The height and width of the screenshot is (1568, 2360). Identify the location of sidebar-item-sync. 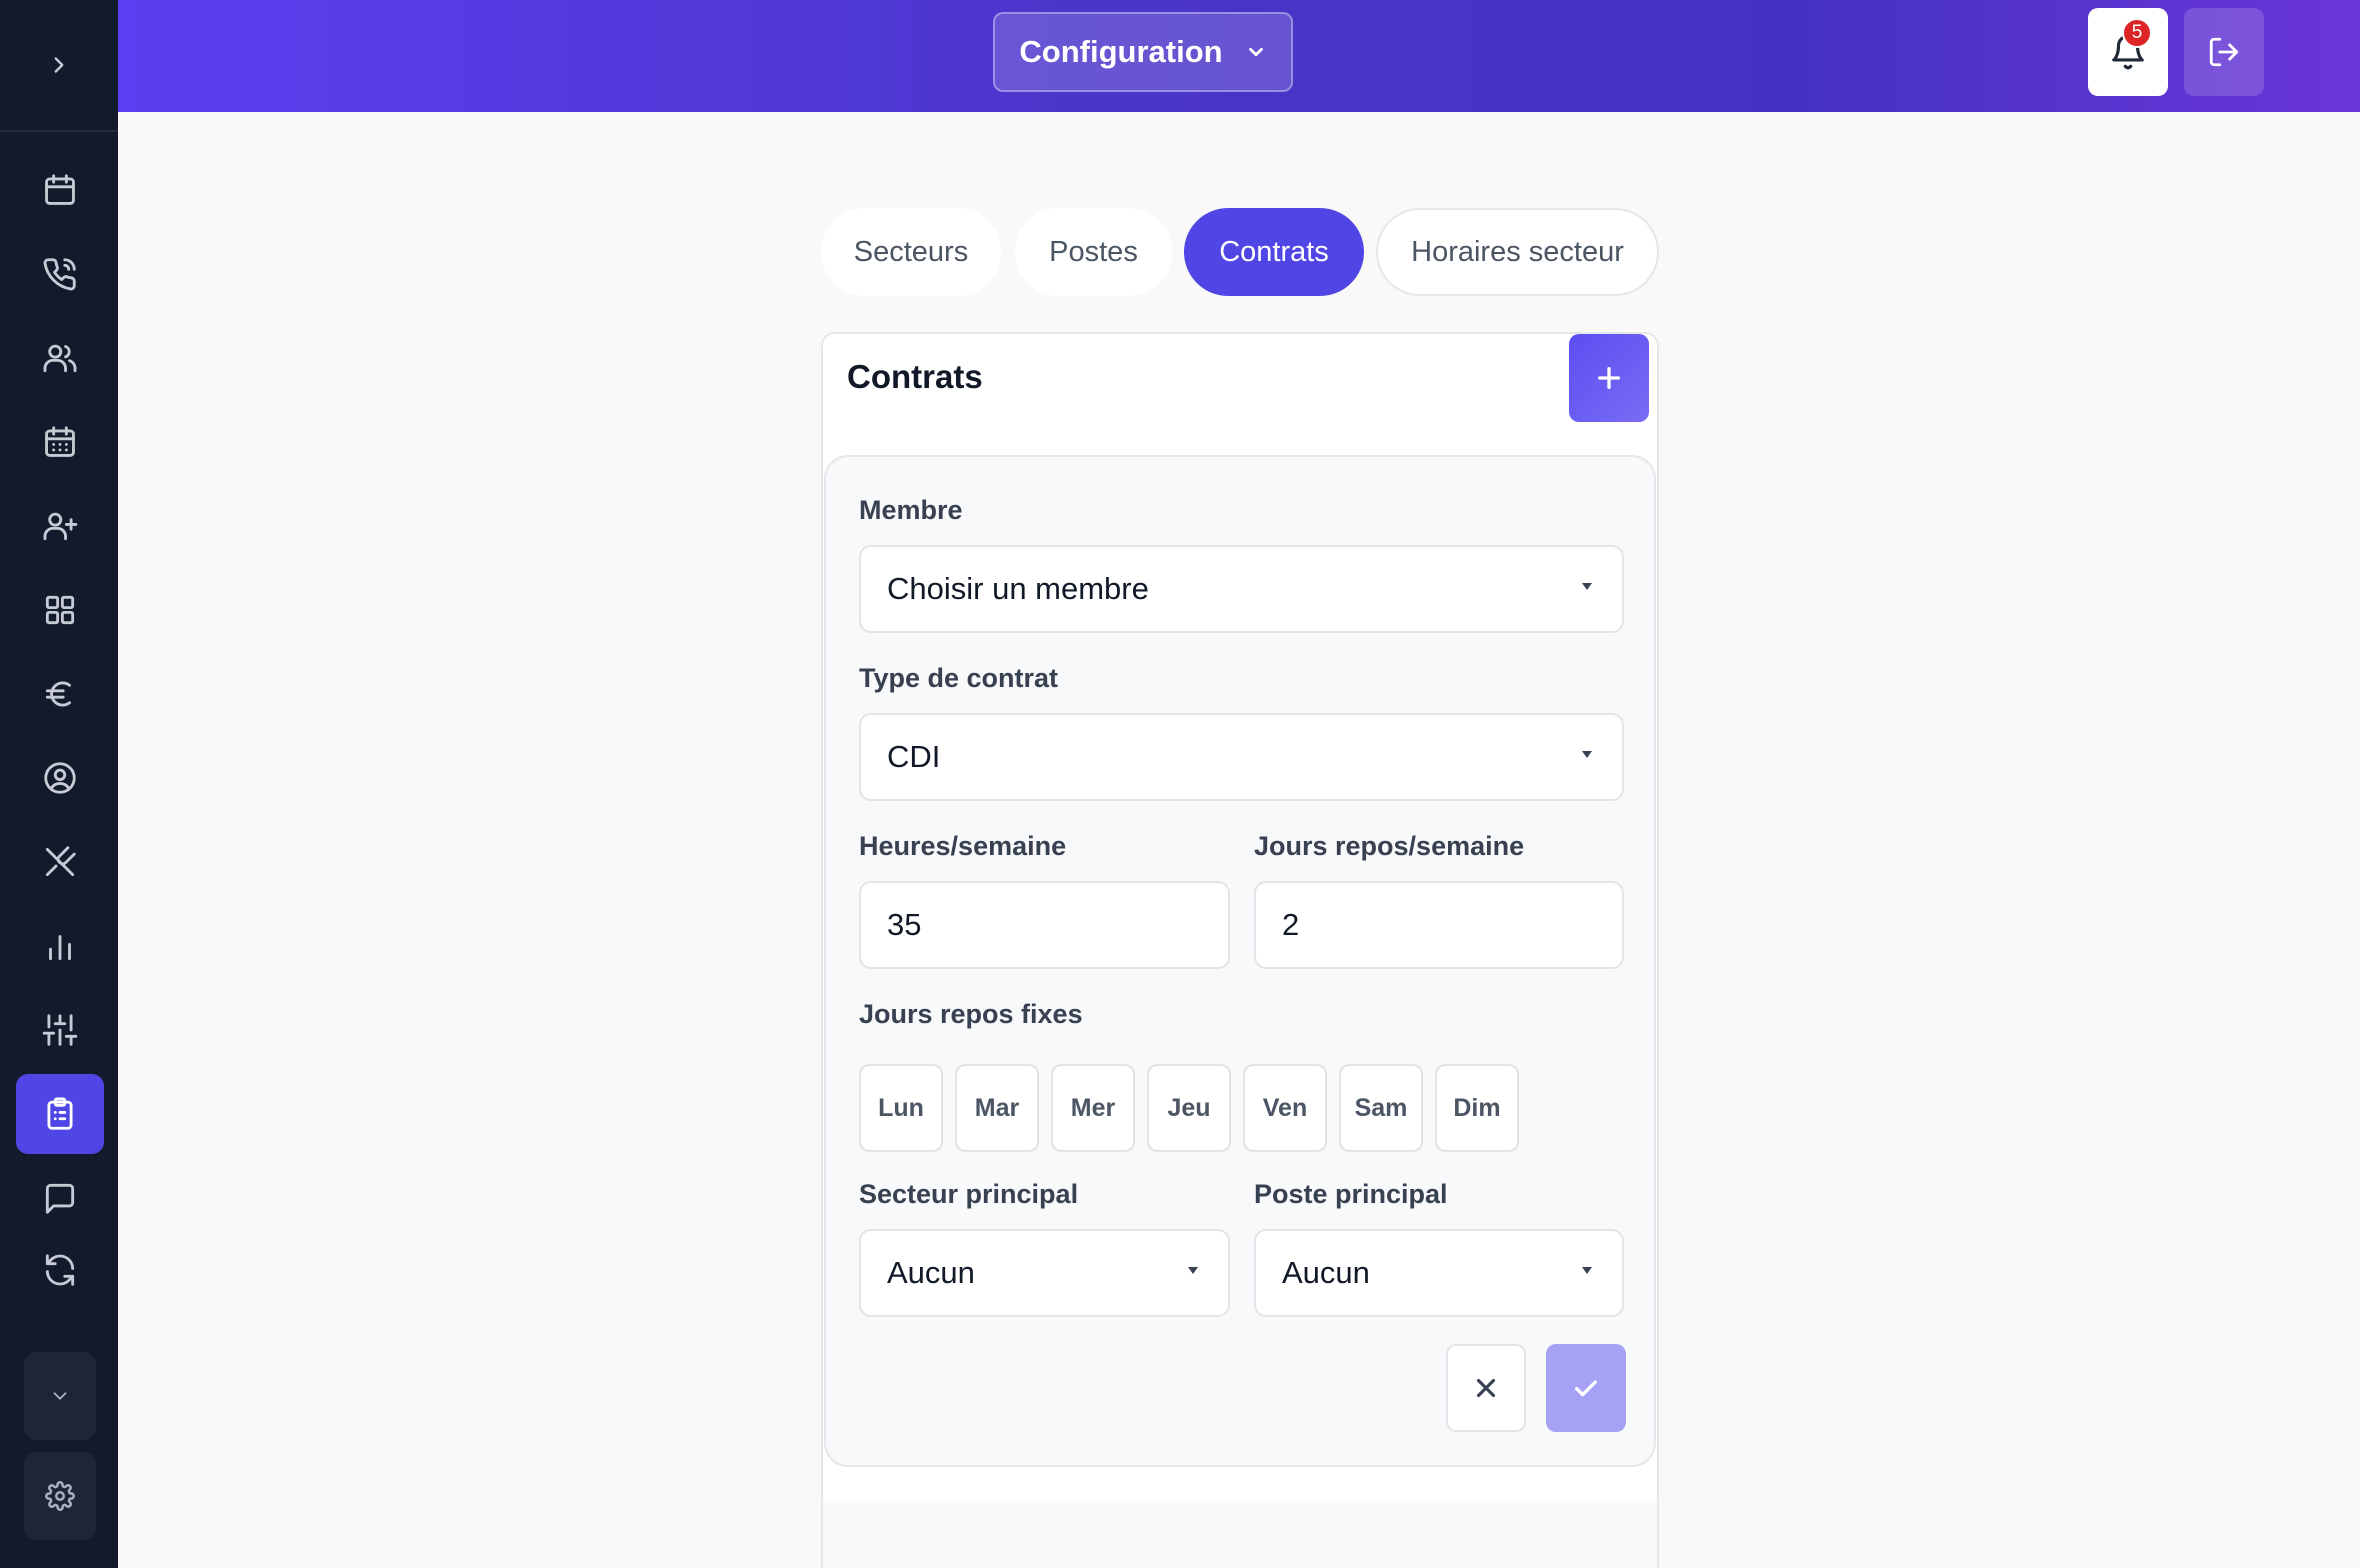
(60, 1270).